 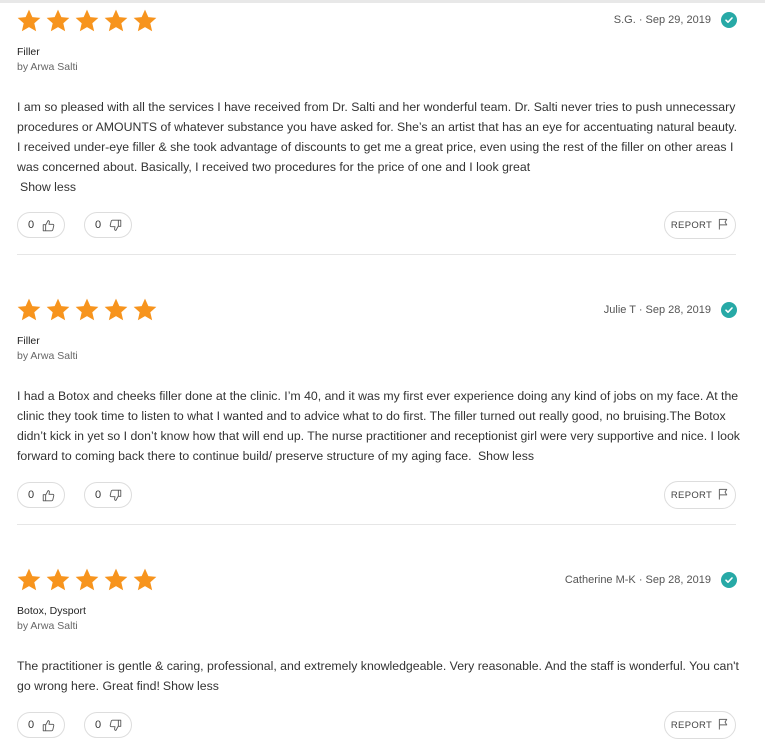 I want to click on review-meta: S.G. · Sep 29, 2019, so click(x=675, y=20).